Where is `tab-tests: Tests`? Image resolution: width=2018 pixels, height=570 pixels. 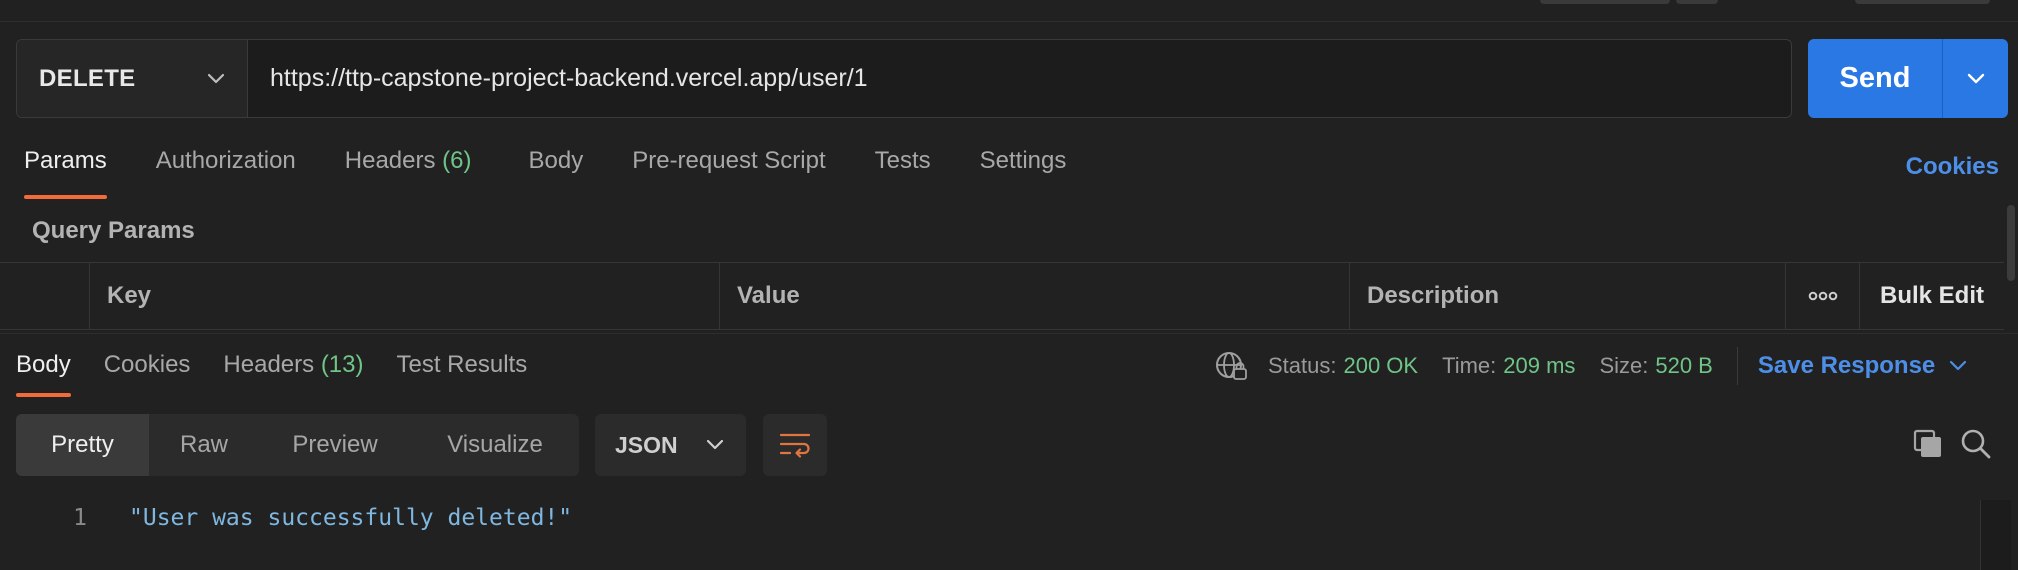 tab-tests: Tests is located at coordinates (903, 173).